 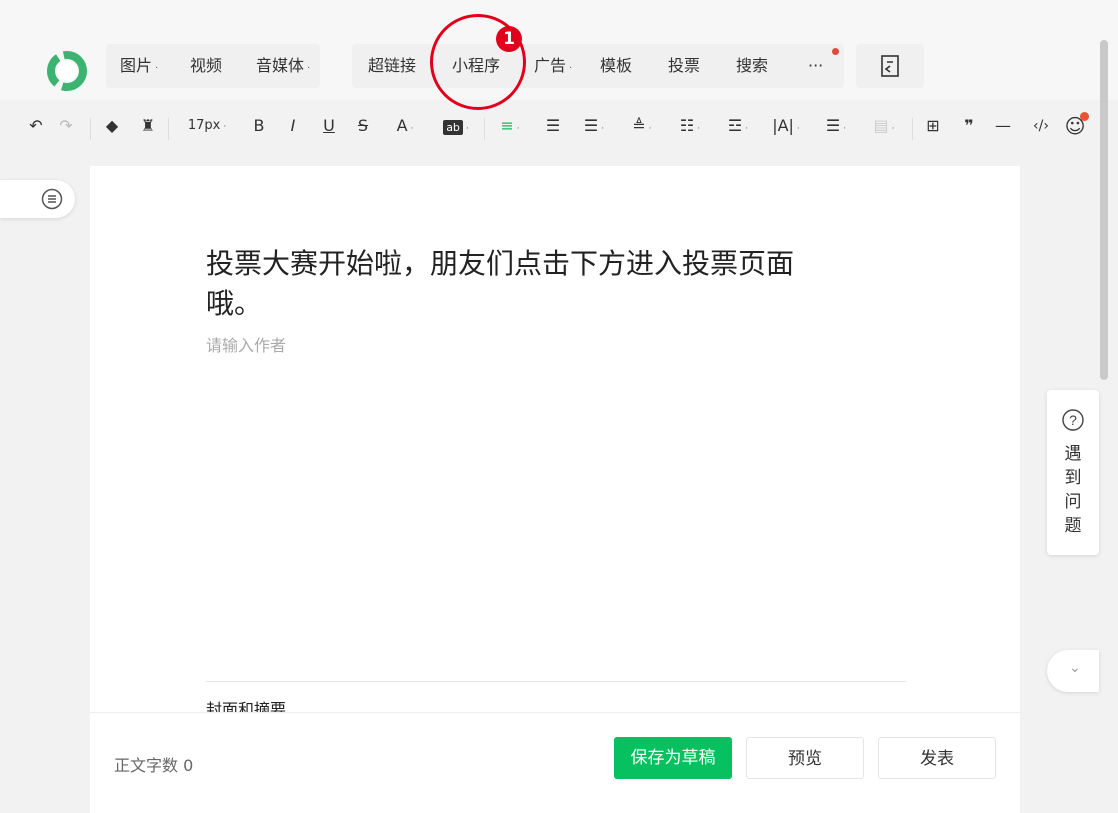 I want to click on menu-hyperlink-label: 超链接, so click(x=392, y=65).